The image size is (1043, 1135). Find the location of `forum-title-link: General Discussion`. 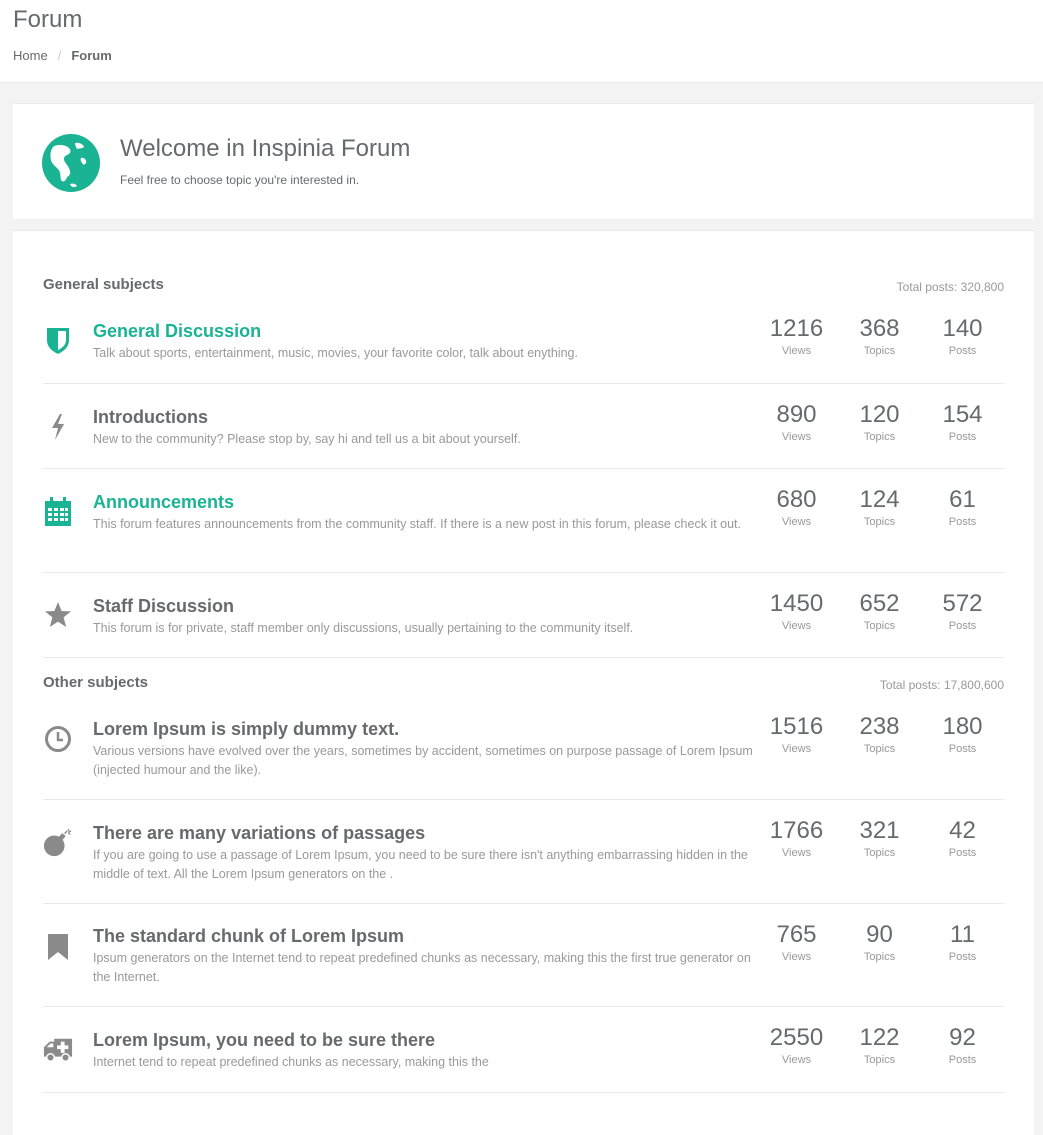

forum-title-link: General Discussion is located at coordinates (177, 331).